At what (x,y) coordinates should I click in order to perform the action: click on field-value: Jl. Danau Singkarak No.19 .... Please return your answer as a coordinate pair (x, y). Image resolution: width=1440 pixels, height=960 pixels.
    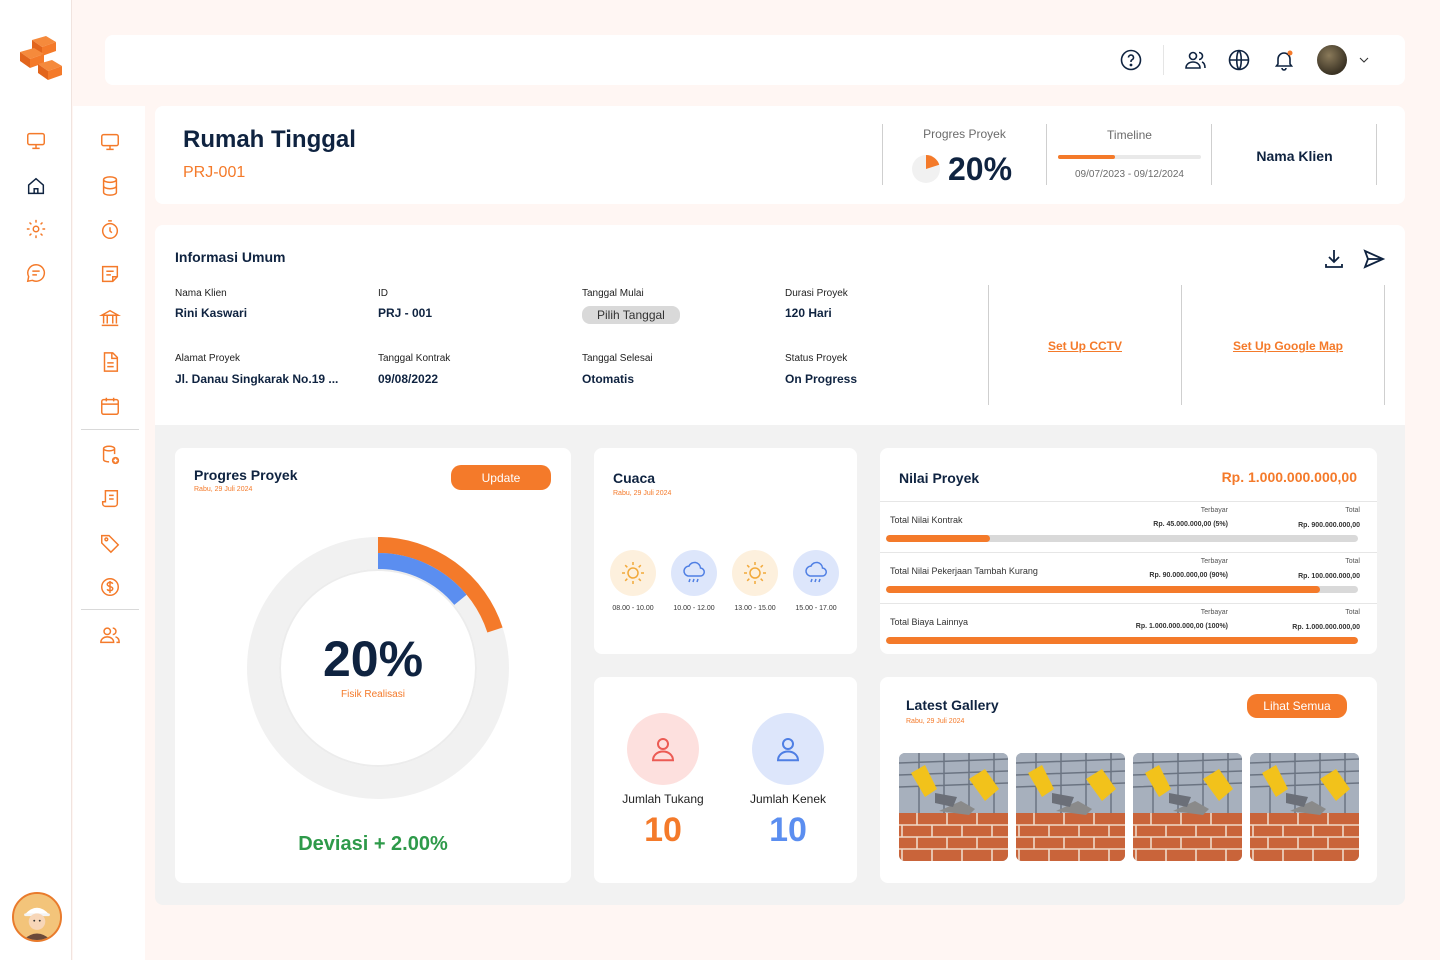
    Looking at the image, I should click on (257, 379).